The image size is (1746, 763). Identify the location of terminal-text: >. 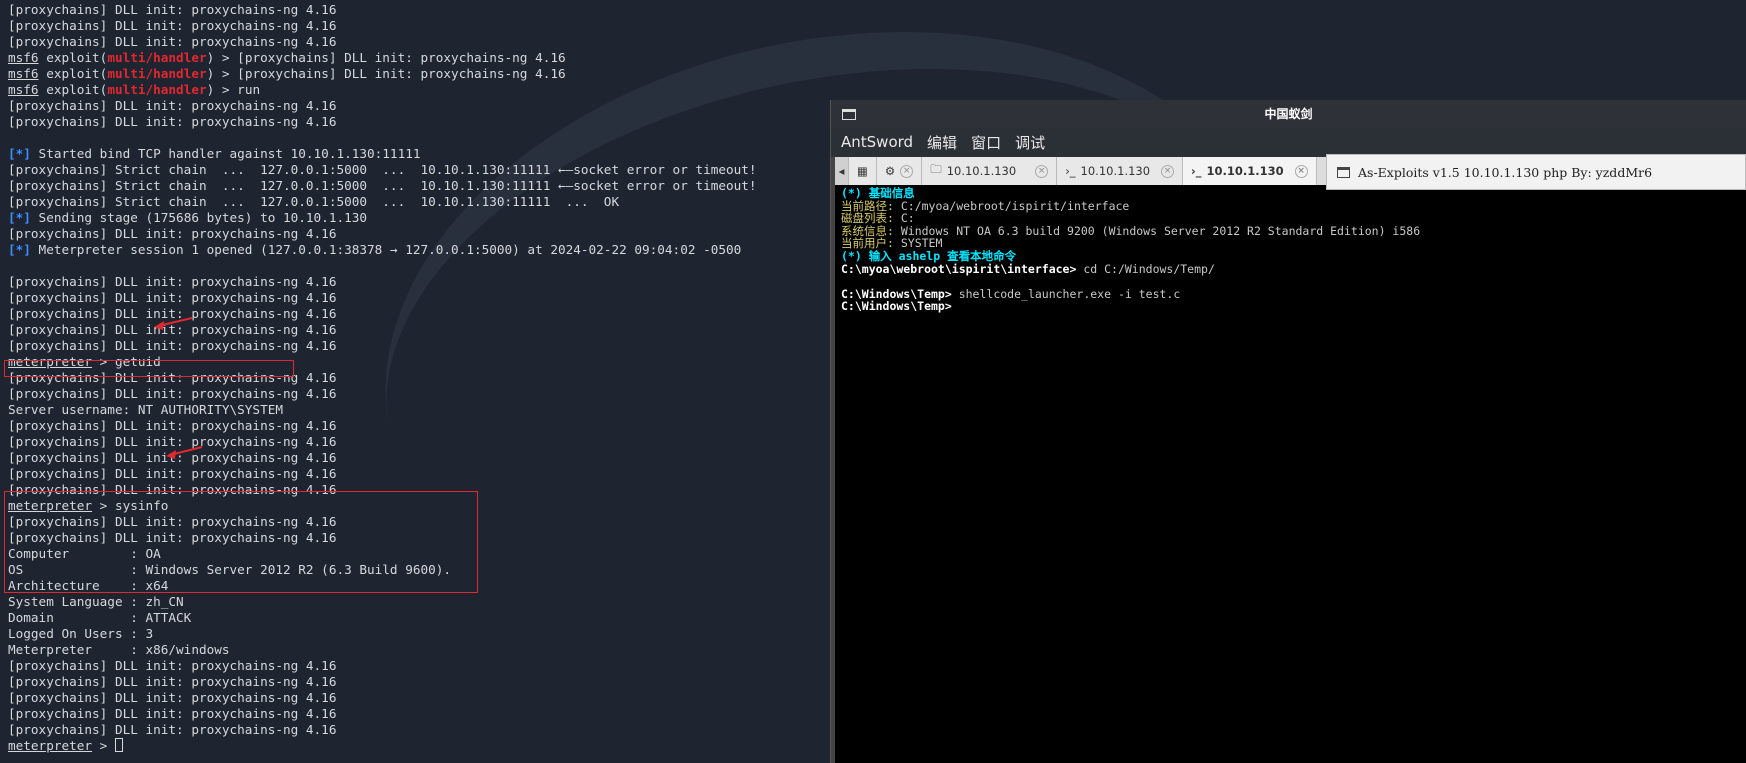
(103, 745).